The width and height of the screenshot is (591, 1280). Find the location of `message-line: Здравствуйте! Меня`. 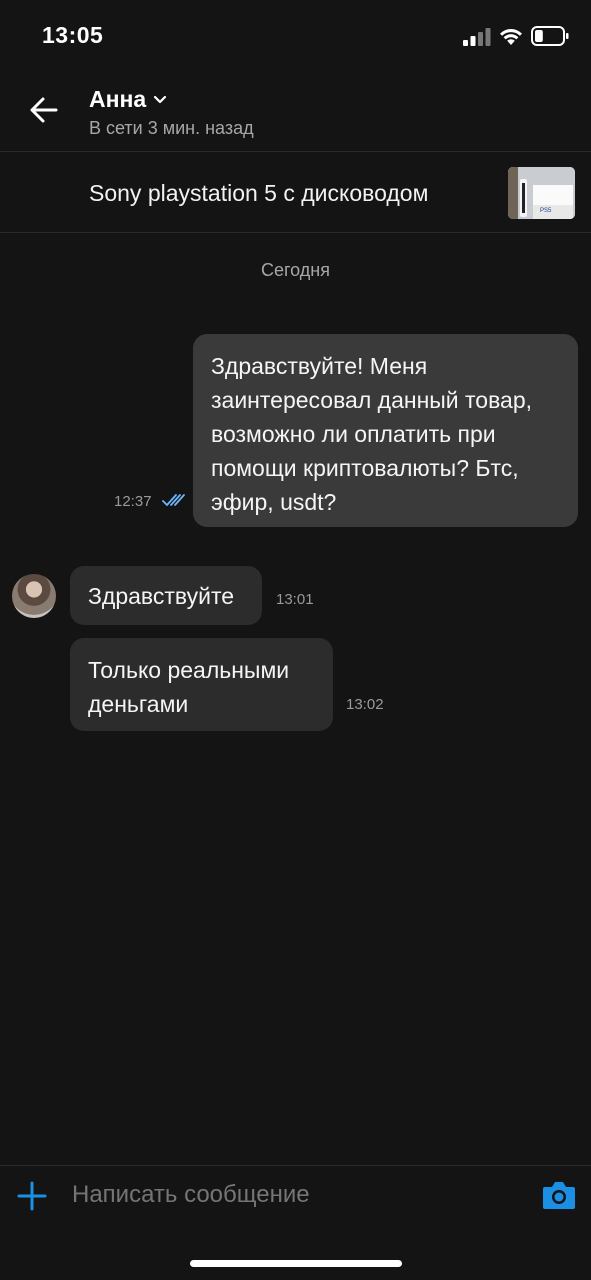

message-line: Здравствуйте! Меня is located at coordinates (319, 366).